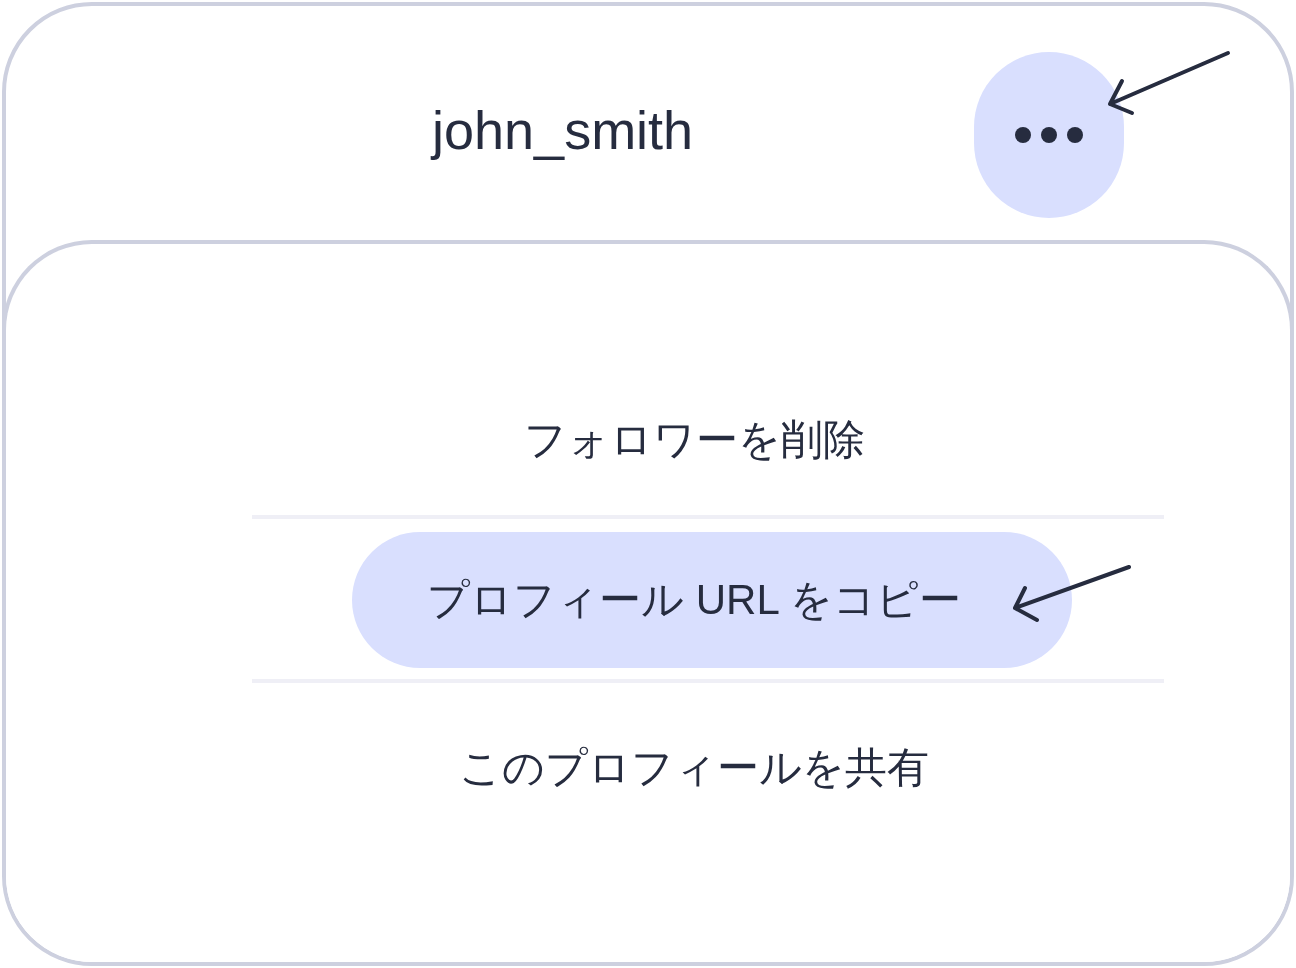  I want to click on menu-item: このプロフィールを共有, so click(712, 768).